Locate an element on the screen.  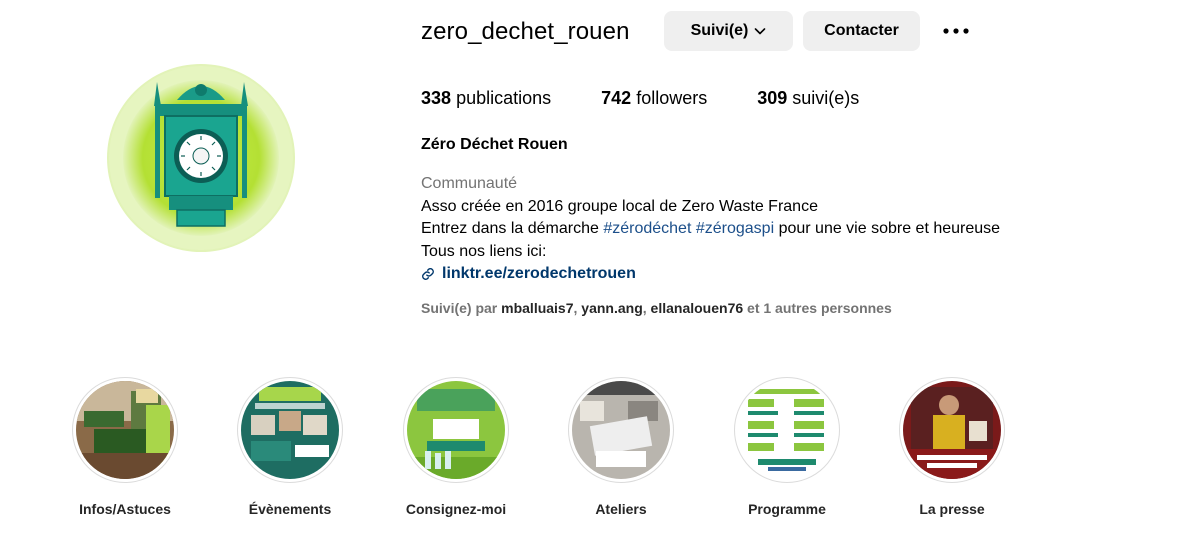
highlight-label: Ateliers is located at coordinates (621, 509).